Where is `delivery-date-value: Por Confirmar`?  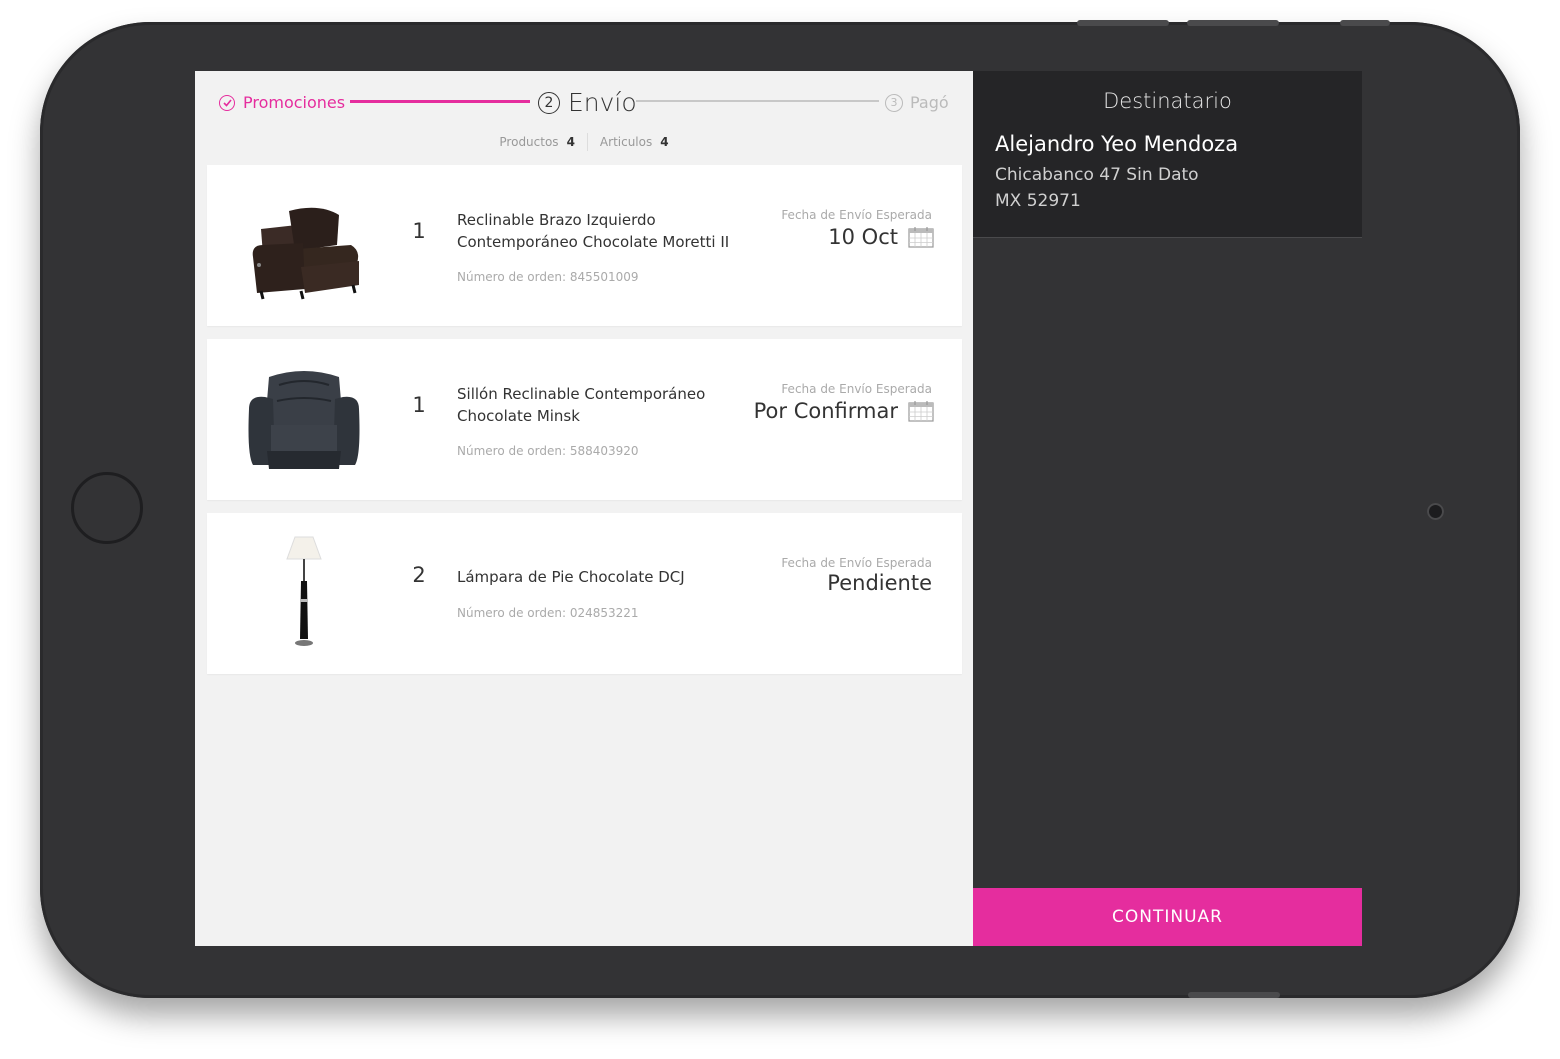
delivery-date-value: Por Confirmar is located at coordinates (825, 411).